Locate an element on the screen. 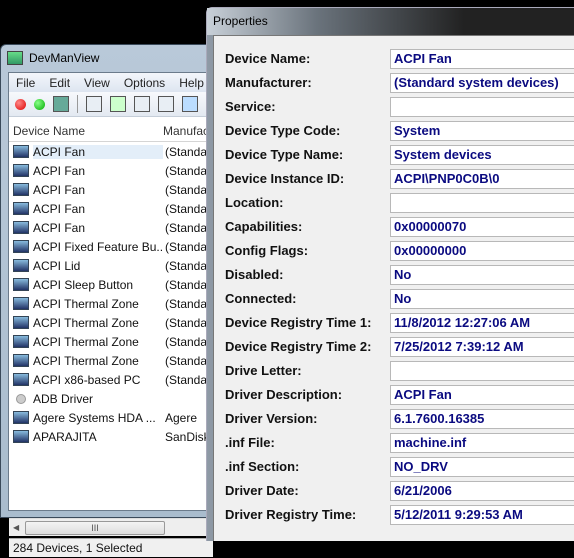  property-row: Disabled: No is located at coordinates (394, 275).